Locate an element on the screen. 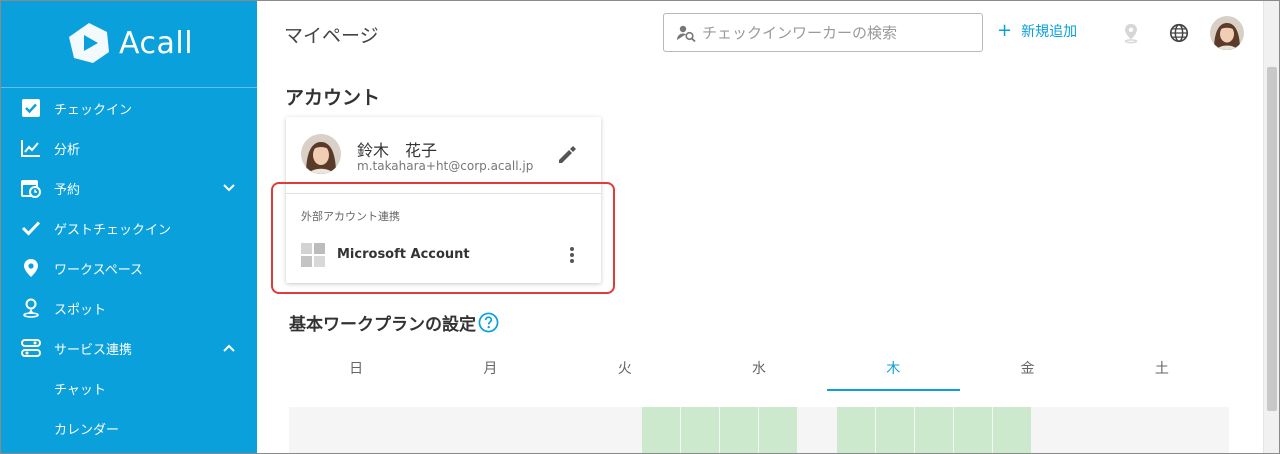  chart-line-icon is located at coordinates (31, 148).